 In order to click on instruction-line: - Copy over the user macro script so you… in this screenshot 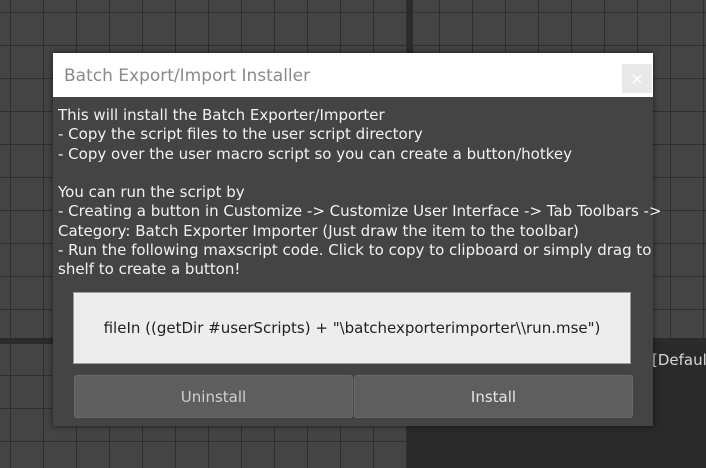, I will do `click(315, 153)`.